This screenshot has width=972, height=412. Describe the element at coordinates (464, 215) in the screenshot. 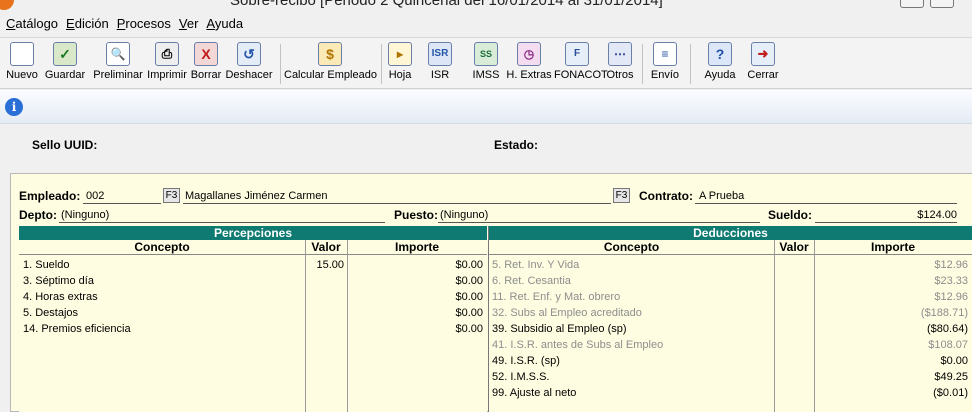

I see `puesto-value: (Ninguno)` at that location.